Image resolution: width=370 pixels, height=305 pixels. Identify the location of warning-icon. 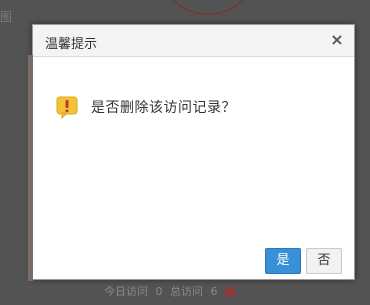
(67, 107).